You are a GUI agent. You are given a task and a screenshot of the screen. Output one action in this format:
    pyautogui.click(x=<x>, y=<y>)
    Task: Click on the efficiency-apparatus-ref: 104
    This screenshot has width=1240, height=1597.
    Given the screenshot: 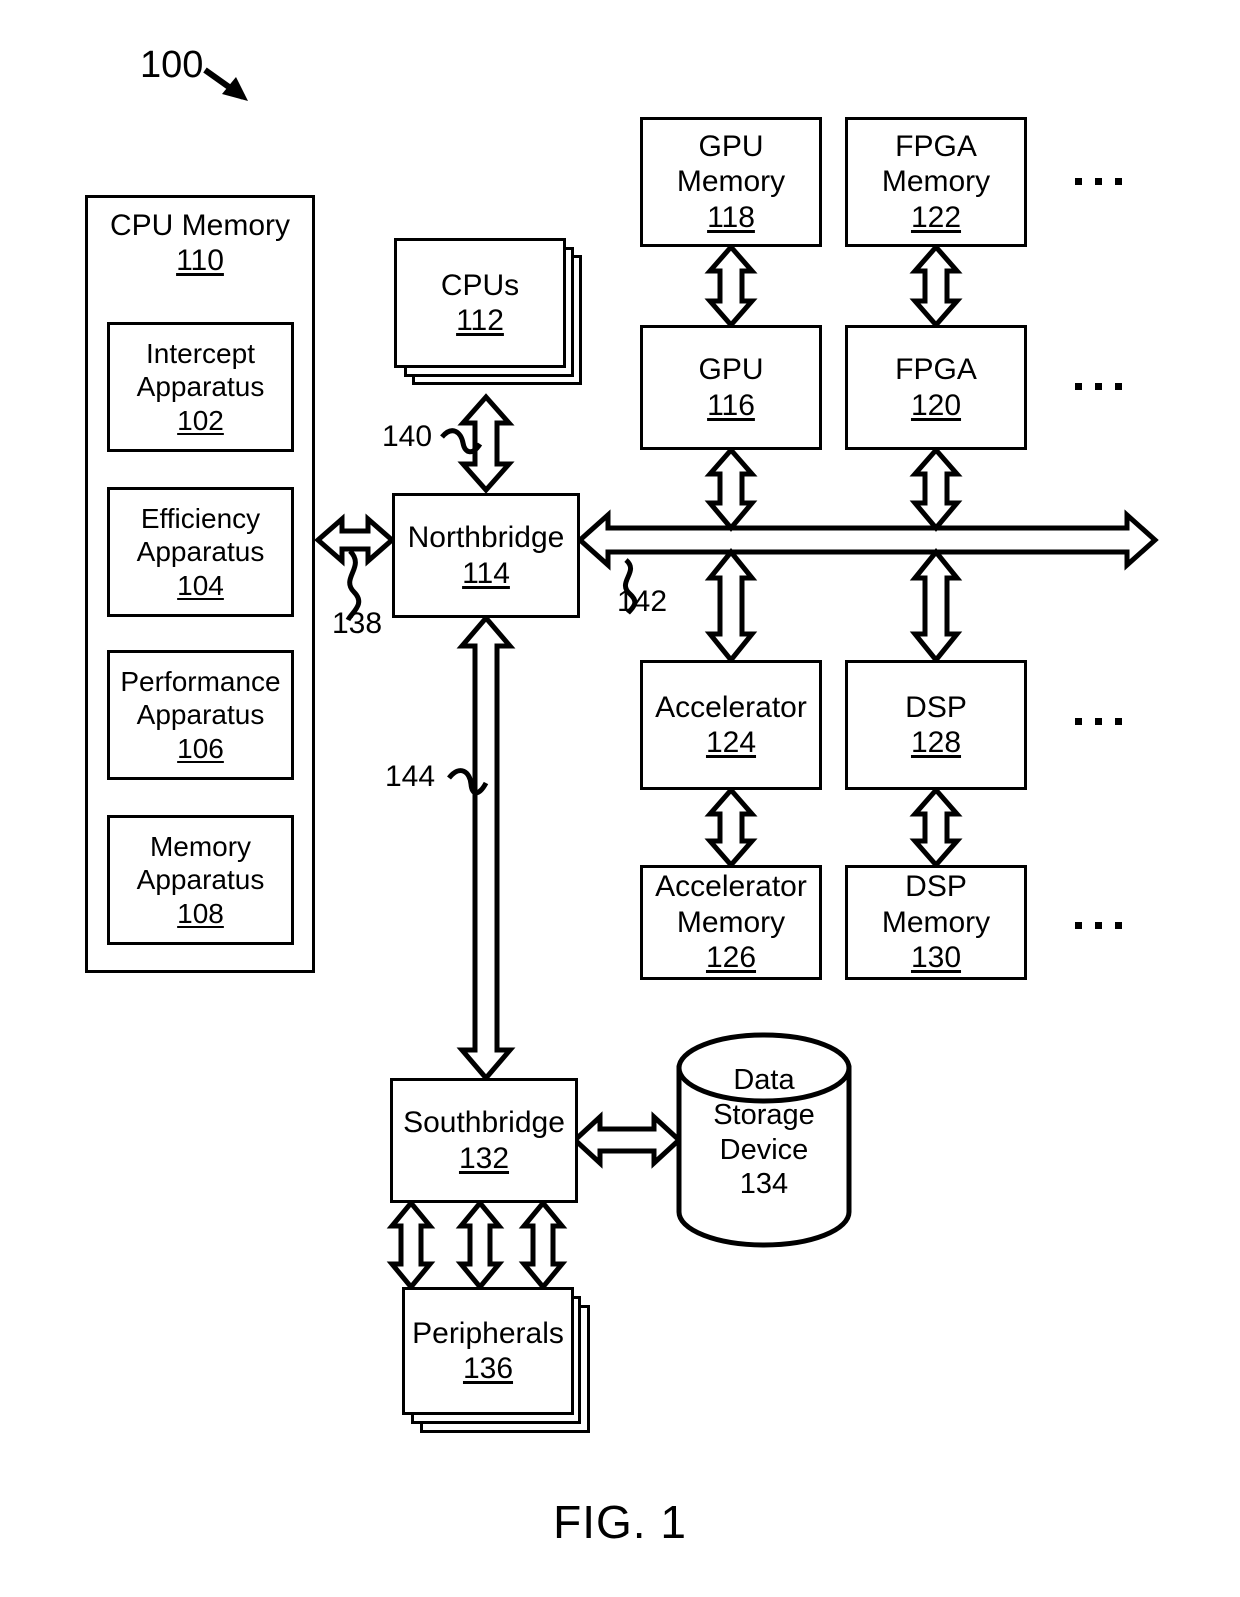 What is the action you would take?
    pyautogui.click(x=200, y=585)
    